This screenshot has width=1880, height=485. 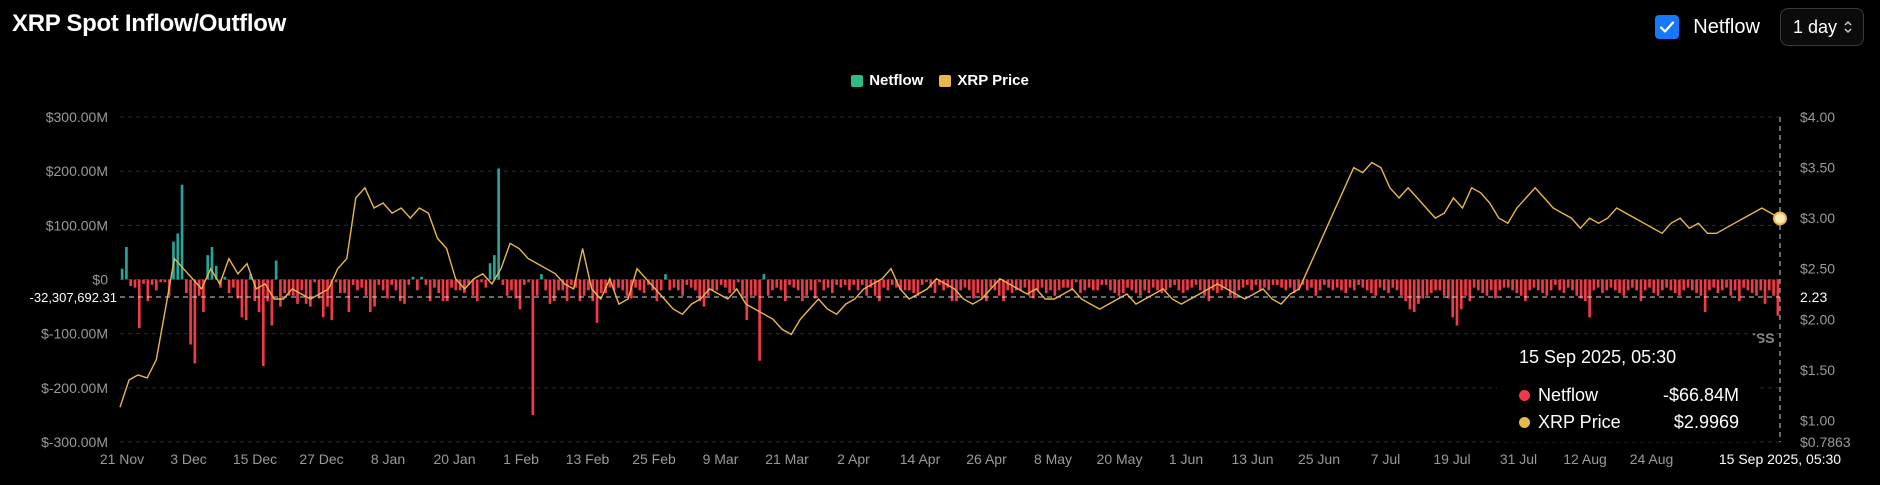 What do you see at coordinates (1817, 269) in the screenshot?
I see `y-axis-right-tick: $2.50` at bounding box center [1817, 269].